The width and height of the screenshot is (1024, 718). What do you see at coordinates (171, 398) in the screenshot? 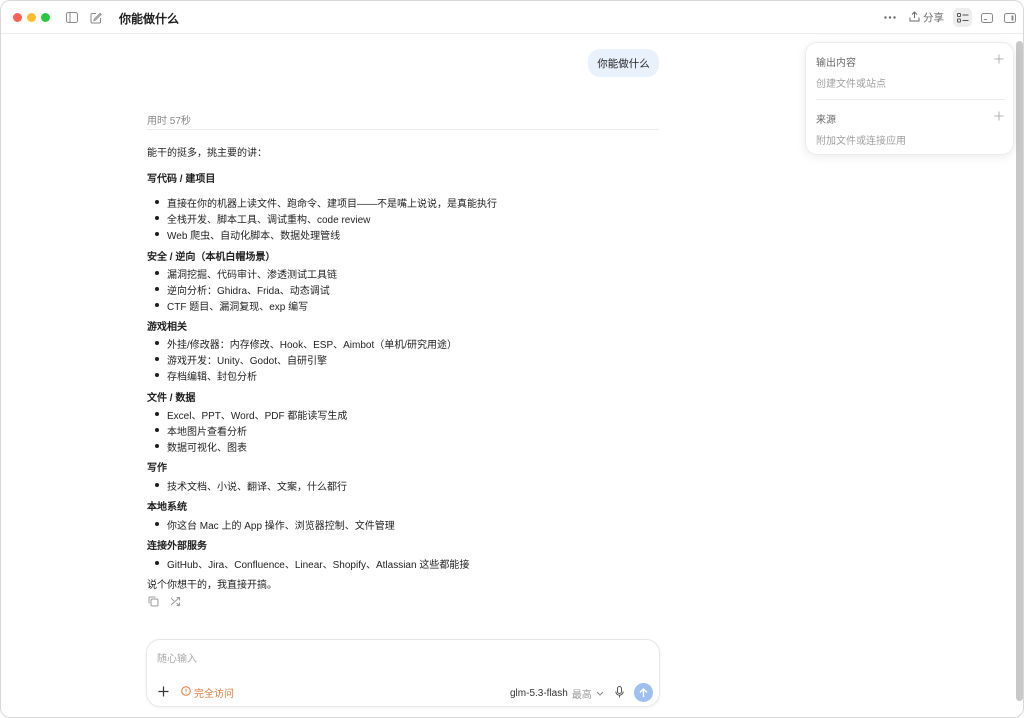
I see `section-heading: 文件 / 数据` at bounding box center [171, 398].